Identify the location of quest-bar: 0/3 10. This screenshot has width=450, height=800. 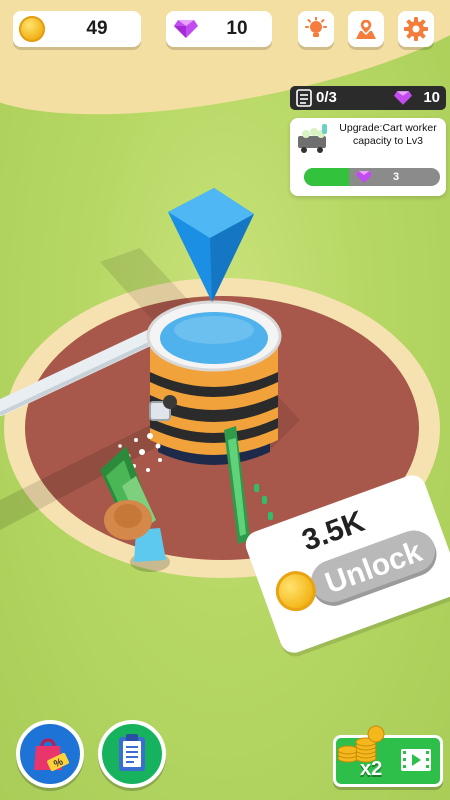
(368, 98).